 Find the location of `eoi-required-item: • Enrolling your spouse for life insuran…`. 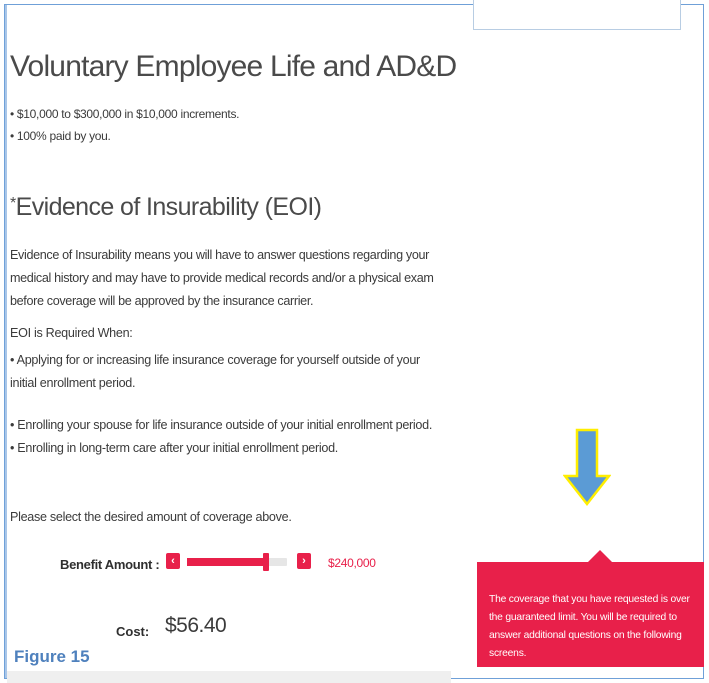

eoi-required-item: • Enrolling your spouse for life insuran… is located at coordinates (221, 425).